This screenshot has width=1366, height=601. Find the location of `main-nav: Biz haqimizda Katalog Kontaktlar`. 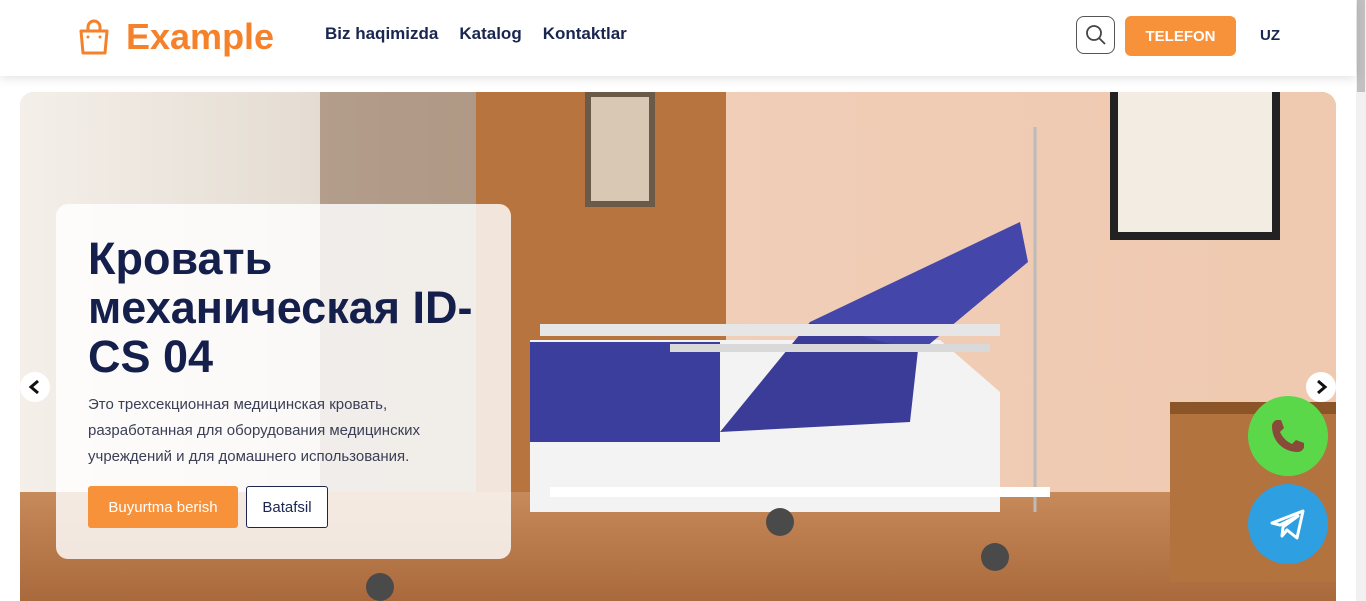

main-nav: Biz haqimizda Katalog Kontaktlar is located at coordinates (476, 34).